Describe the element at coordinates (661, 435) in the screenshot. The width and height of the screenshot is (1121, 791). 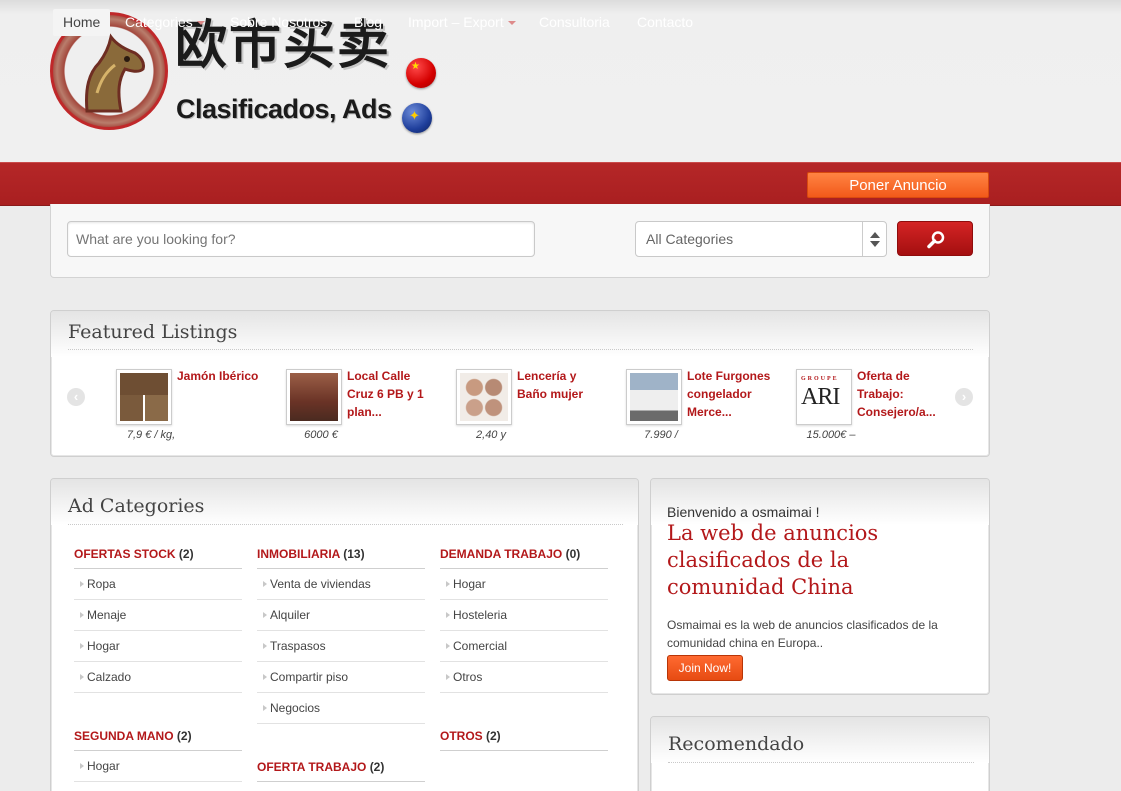
I see `listing-price: 7.990 /` at that location.